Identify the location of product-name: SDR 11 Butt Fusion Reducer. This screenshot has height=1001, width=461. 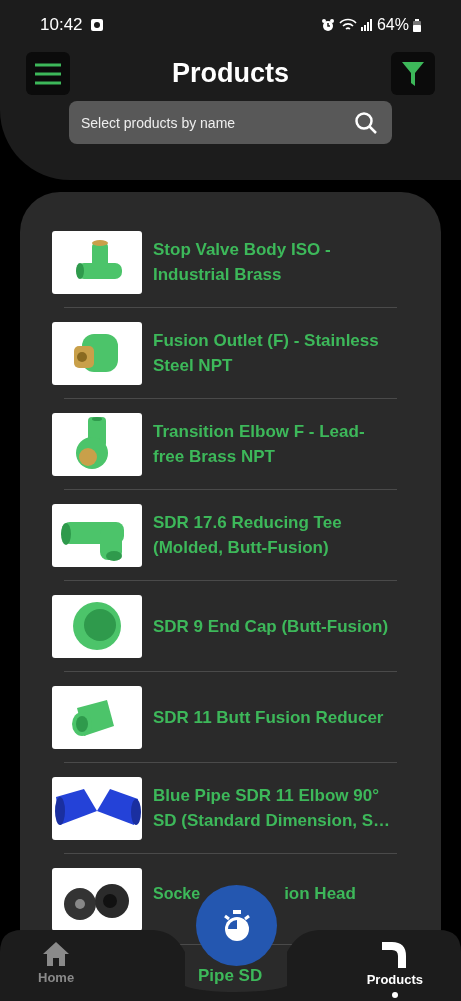
(272, 717).